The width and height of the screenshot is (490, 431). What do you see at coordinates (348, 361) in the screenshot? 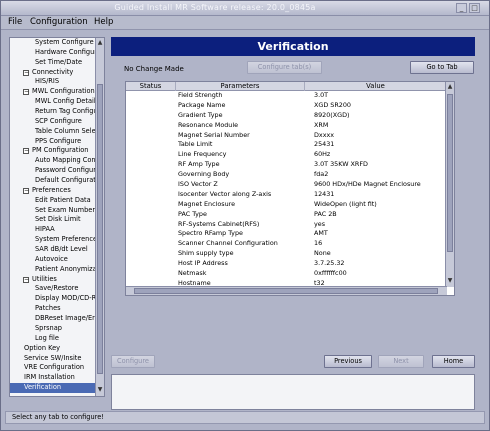
I see `previous-button: Previous` at bounding box center [348, 361].